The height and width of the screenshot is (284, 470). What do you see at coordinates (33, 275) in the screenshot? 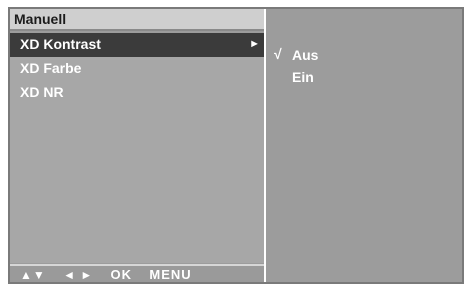
I see `up-down-arrows-icon: ▲▼` at bounding box center [33, 275].